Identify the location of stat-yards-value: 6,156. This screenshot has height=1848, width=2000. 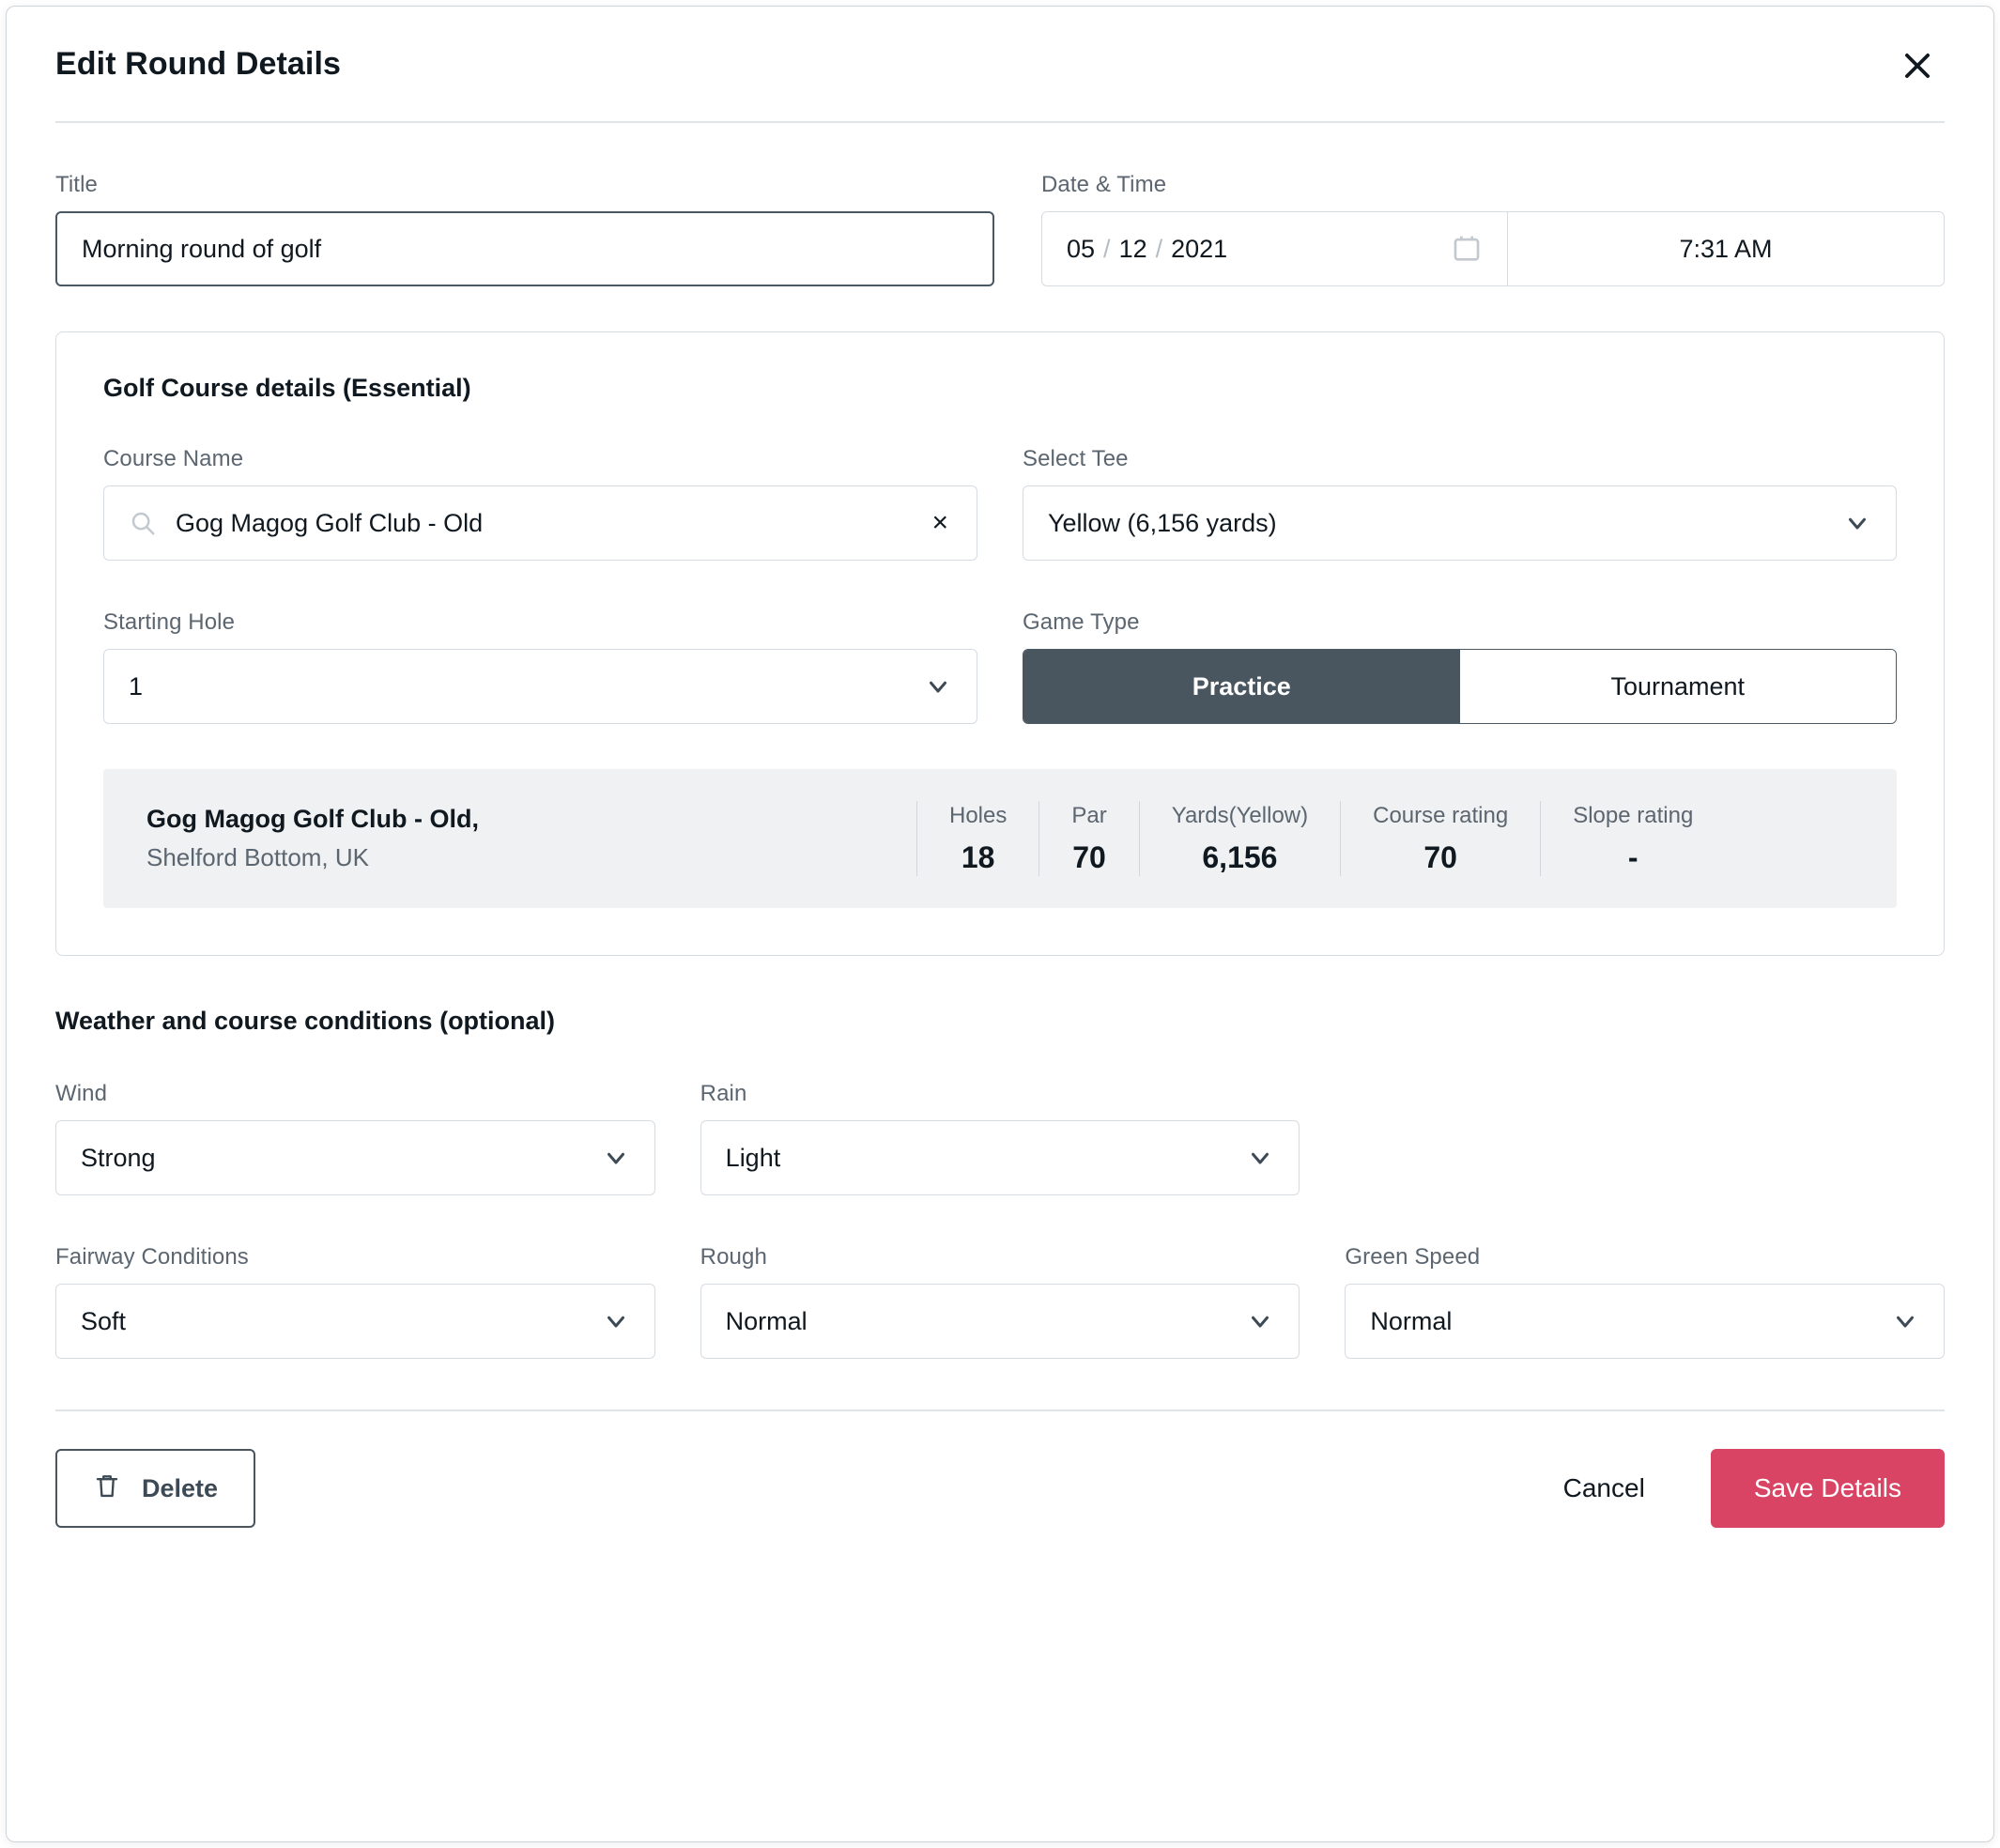
(1240, 856).